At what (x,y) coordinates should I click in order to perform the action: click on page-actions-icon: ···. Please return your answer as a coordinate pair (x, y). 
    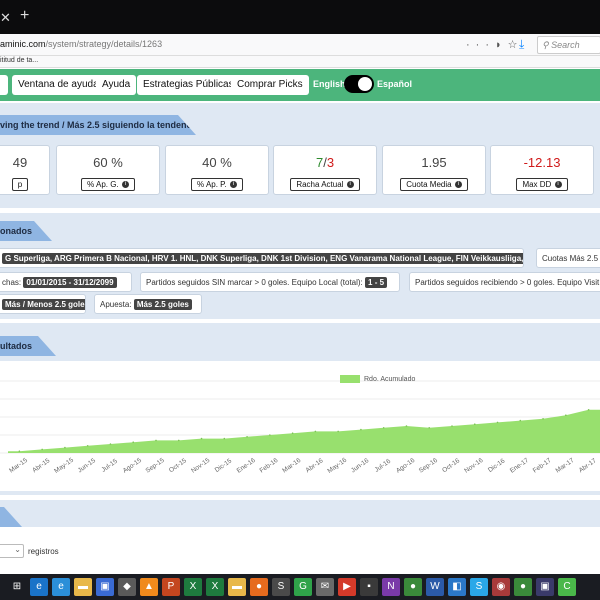
    Looking at the image, I should click on (480, 45).